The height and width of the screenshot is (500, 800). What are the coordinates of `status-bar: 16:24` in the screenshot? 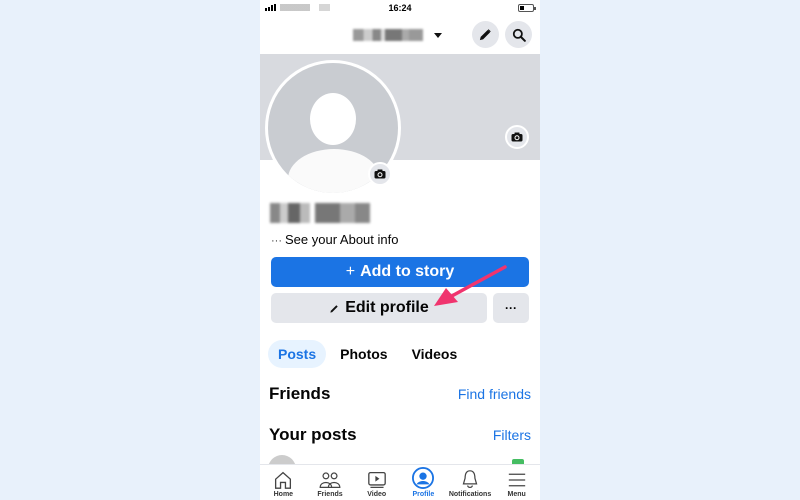 It's located at (400, 8).